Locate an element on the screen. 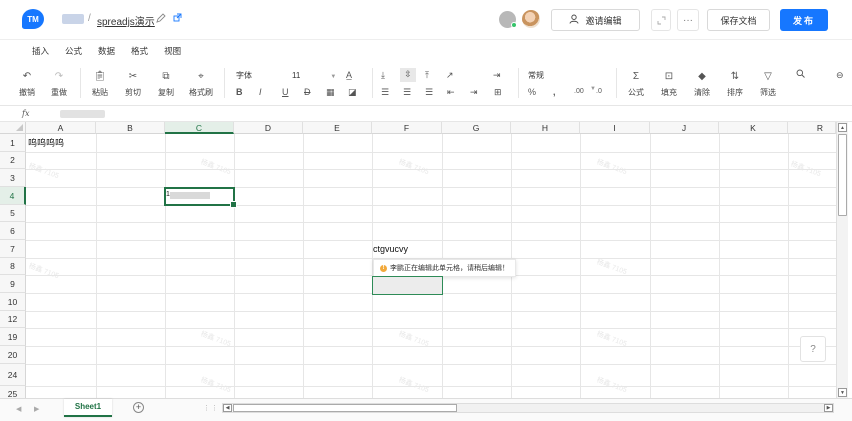 Image resolution: width=852 pixels, height=421 pixels. menu-data: 数据 is located at coordinates (110, 50).